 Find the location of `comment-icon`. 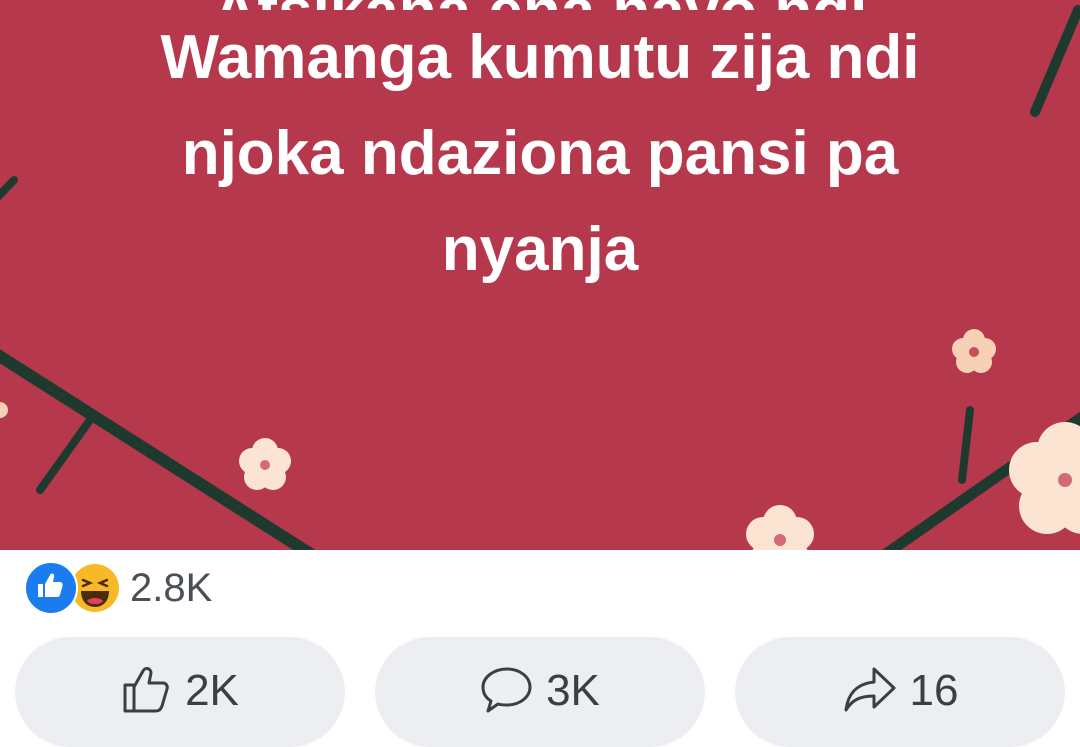

comment-icon is located at coordinates (507, 691).